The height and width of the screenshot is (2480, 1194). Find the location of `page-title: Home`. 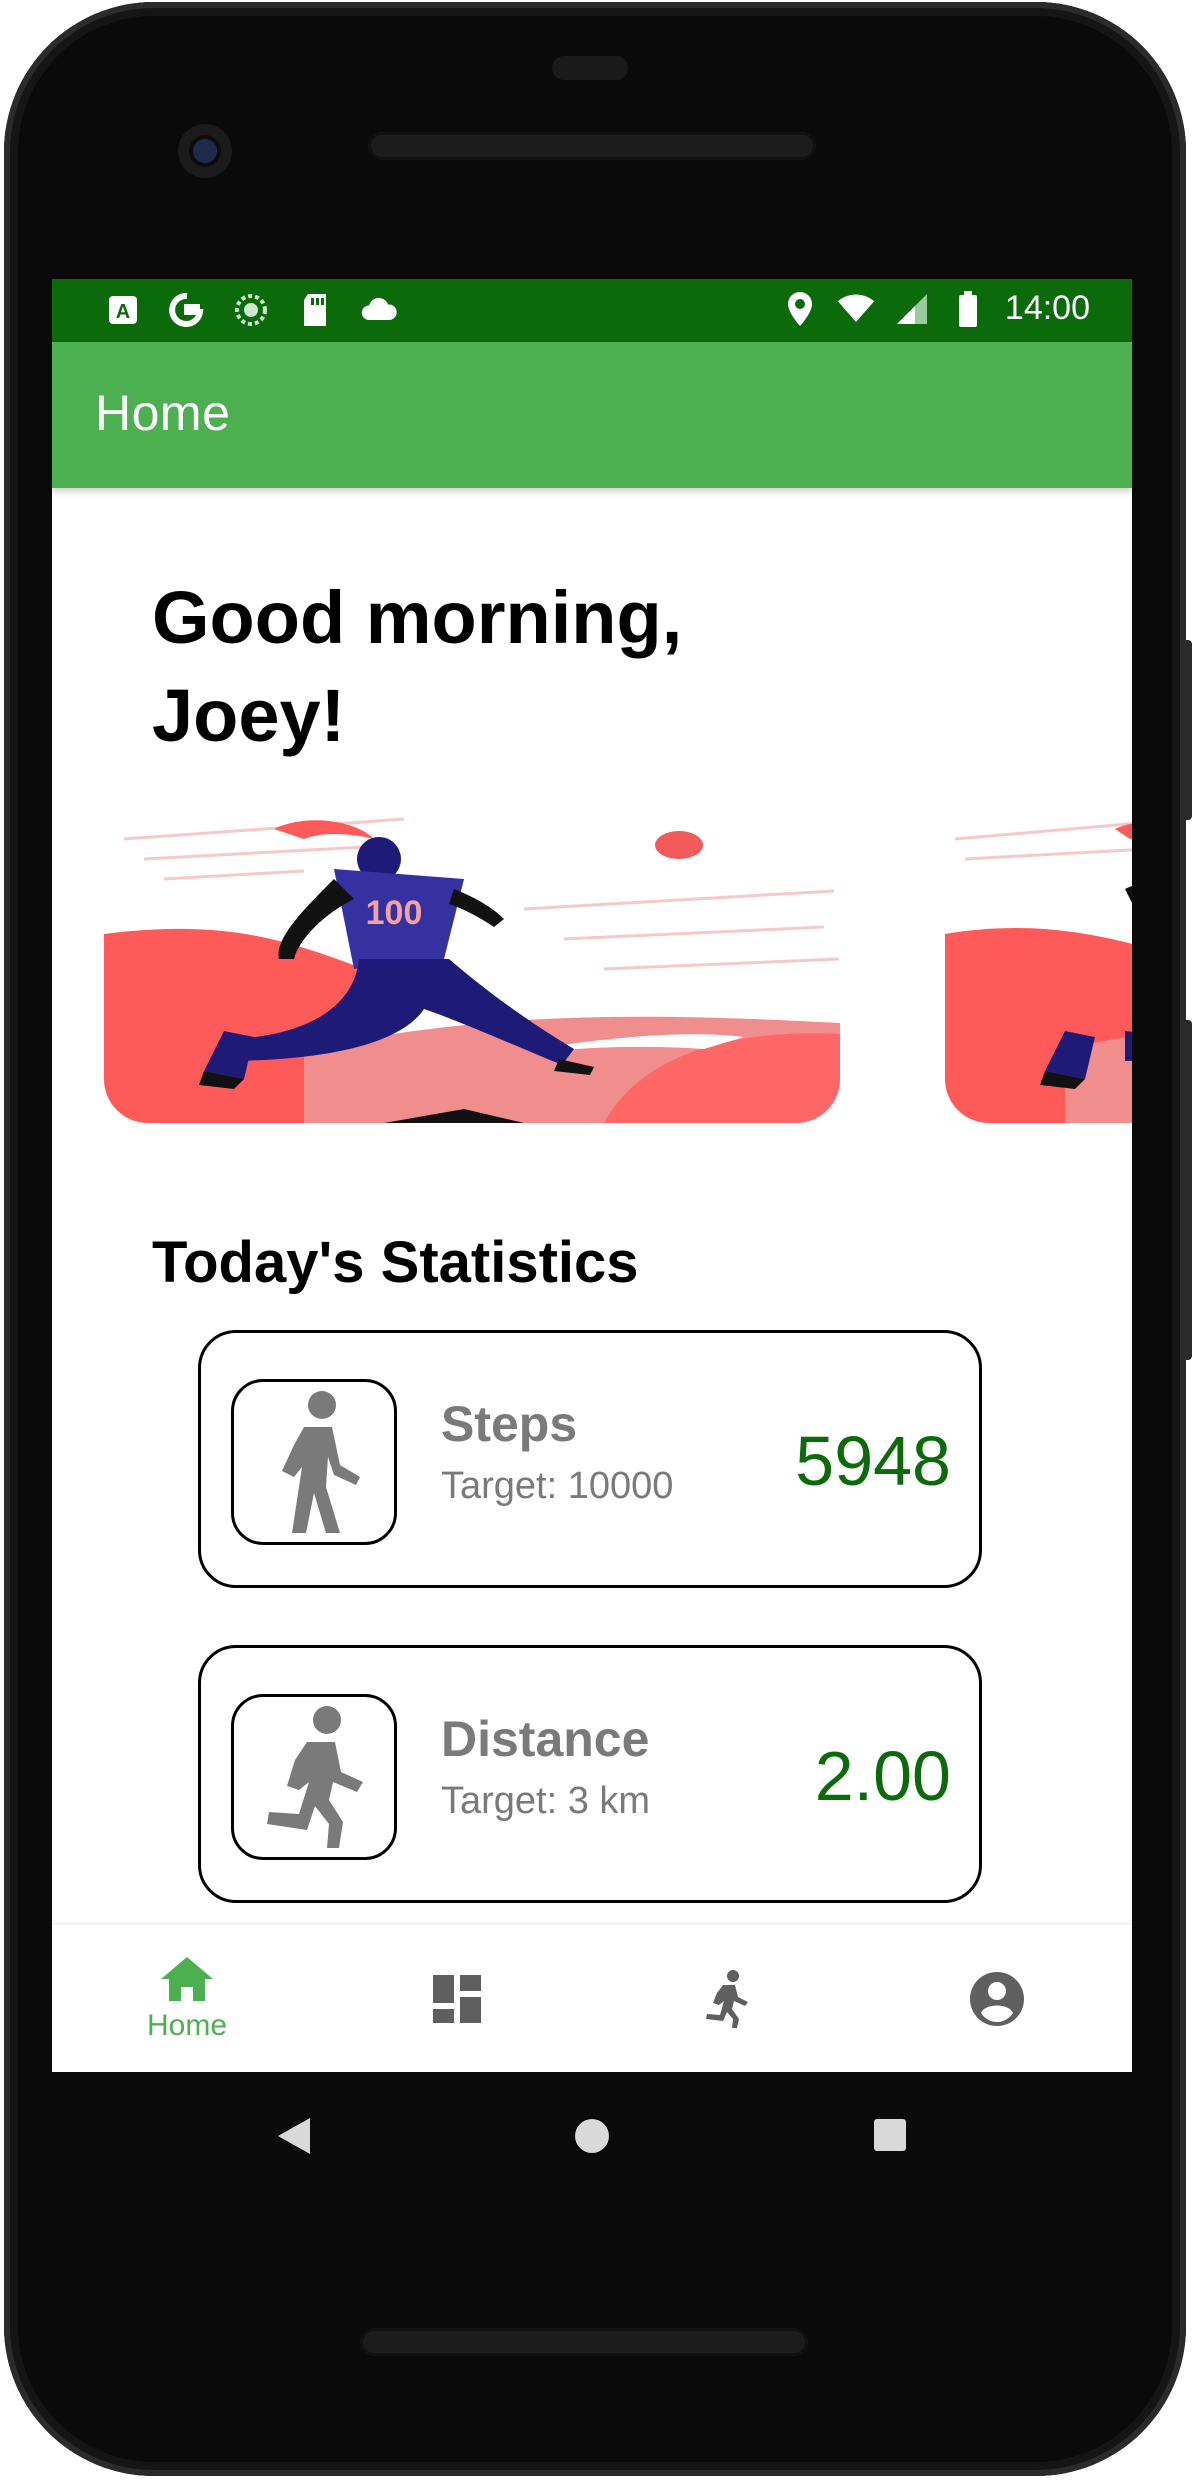

page-title: Home is located at coordinates (163, 413).